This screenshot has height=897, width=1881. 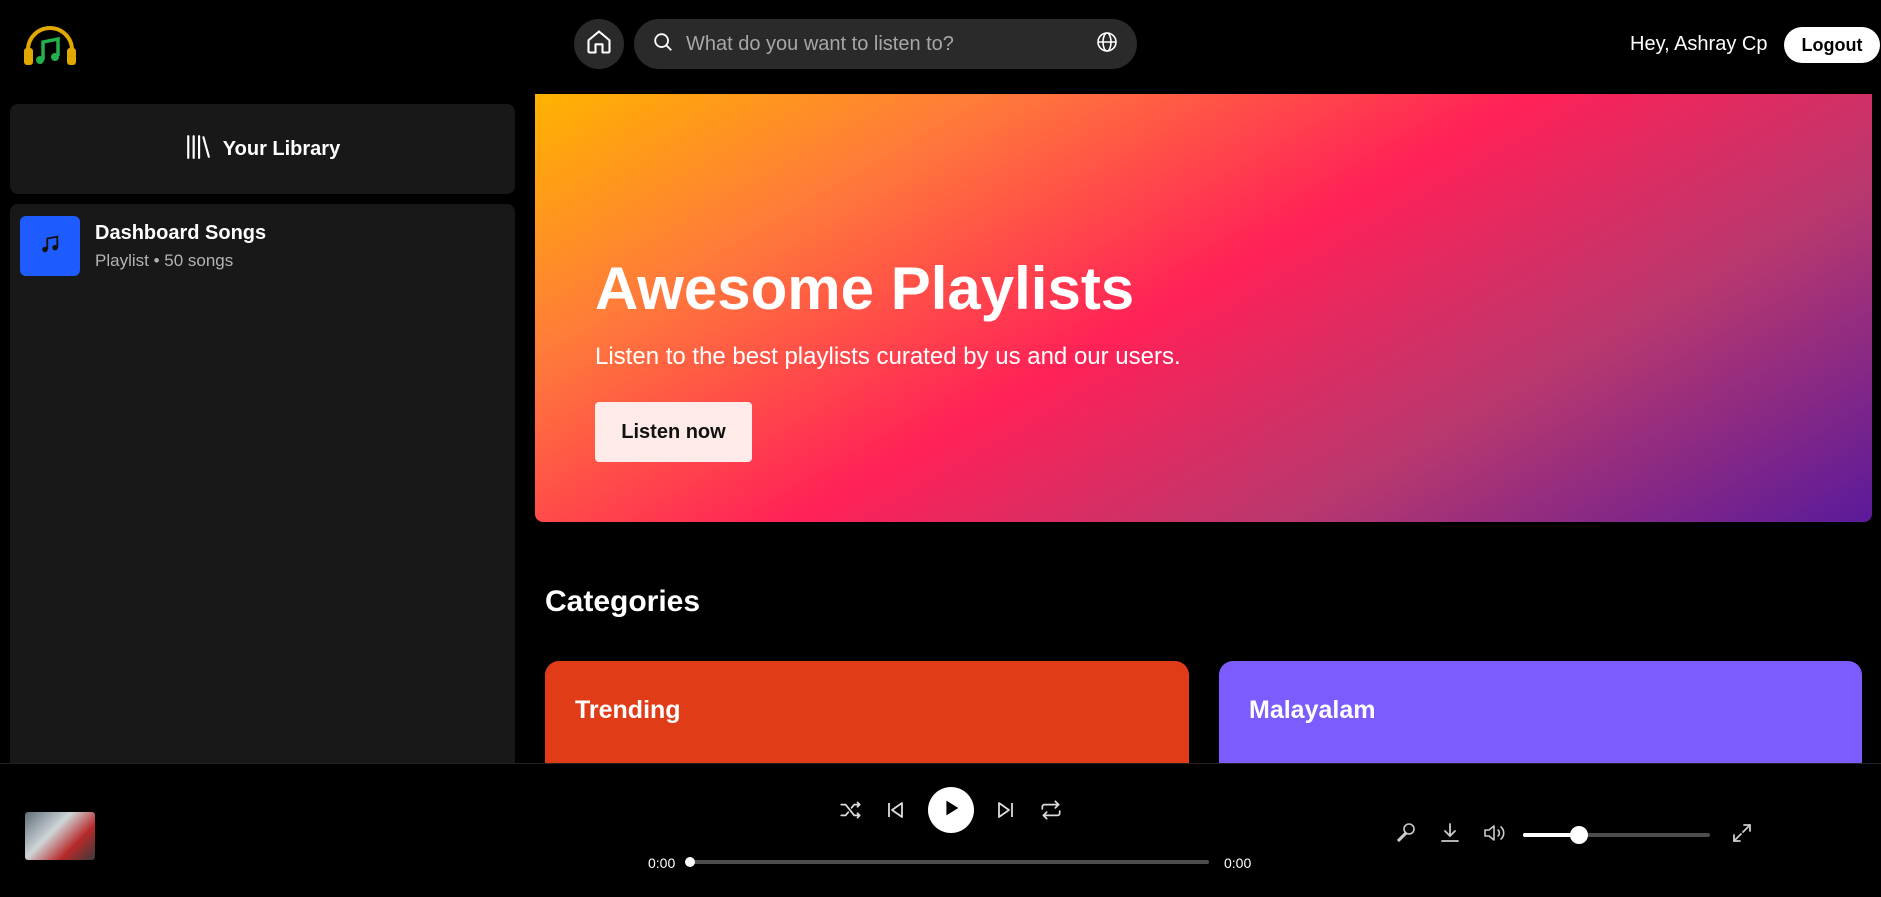 I want to click on category-card-malayalam: Malayalam, so click(x=1540, y=712).